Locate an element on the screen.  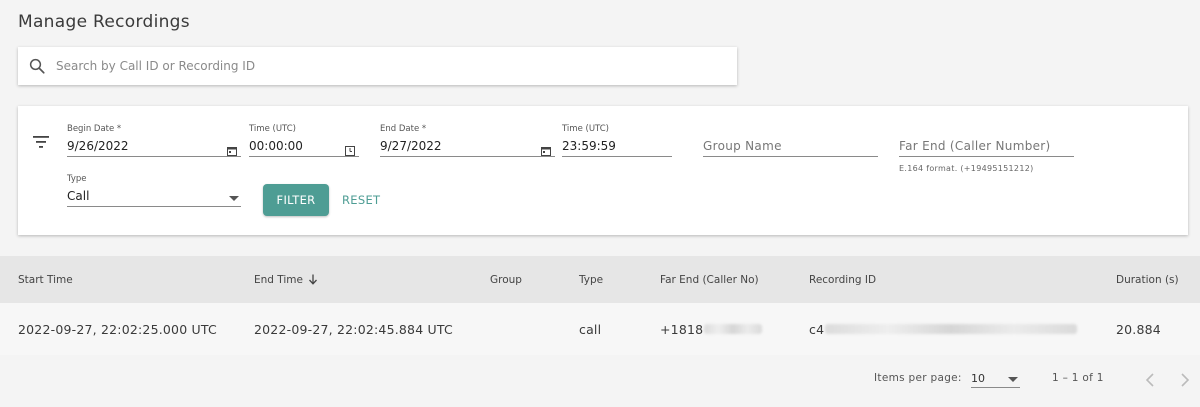
chevron-left-icon is located at coordinates (1149, 380).